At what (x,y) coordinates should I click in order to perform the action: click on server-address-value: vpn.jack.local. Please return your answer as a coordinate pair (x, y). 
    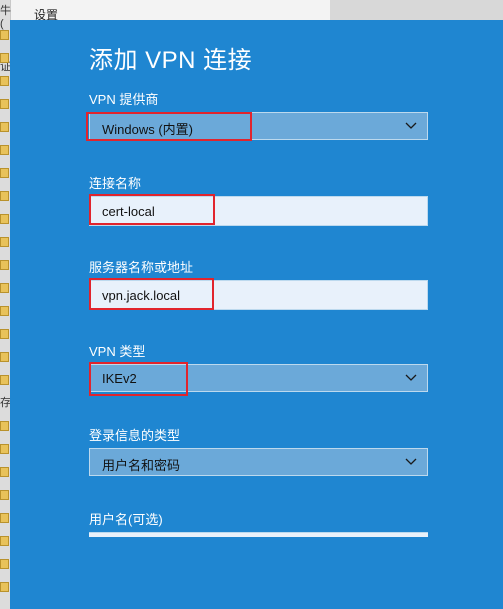
    Looking at the image, I should click on (141, 295).